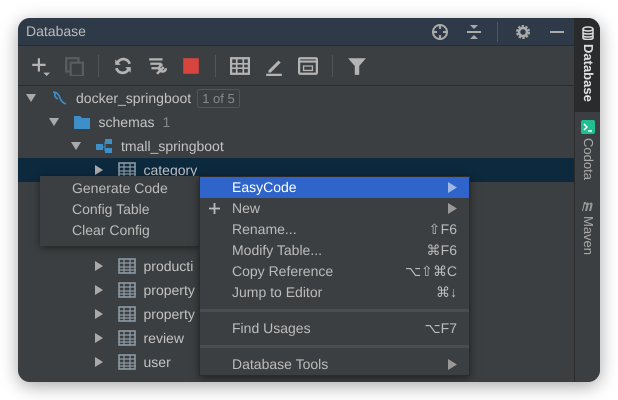 The image size is (618, 400). I want to click on shortcut-hint: ⌘F6, so click(441, 250).